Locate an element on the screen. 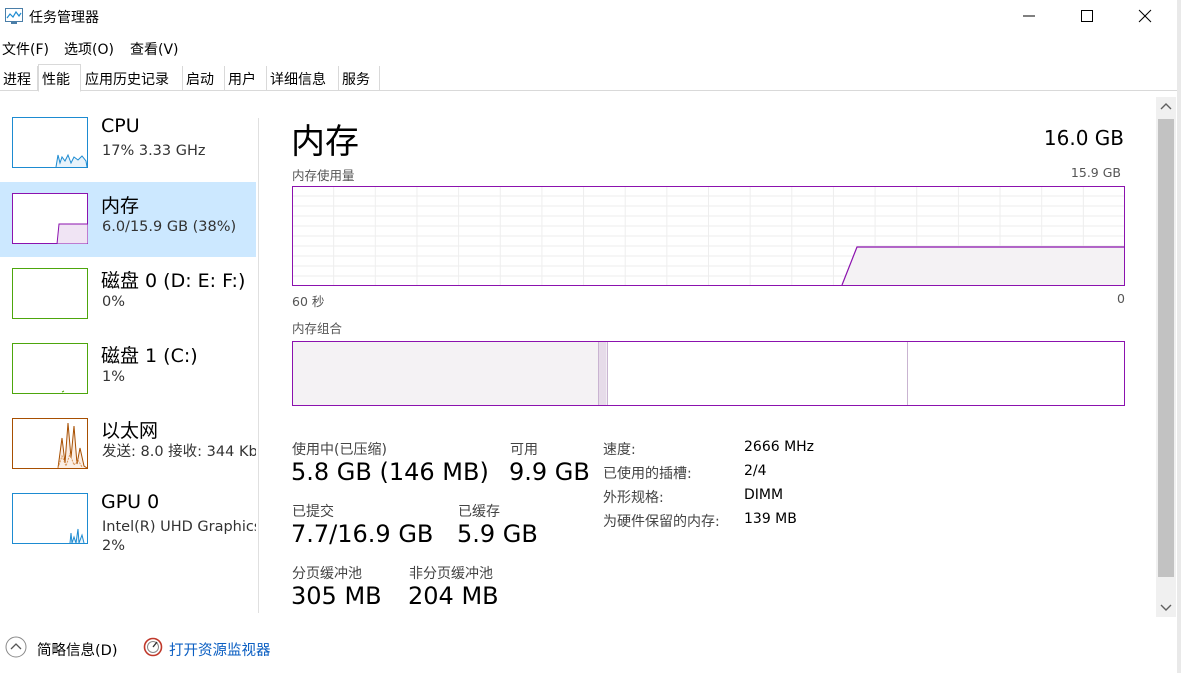 The width and height of the screenshot is (1181, 673). usage-graph-label: 内存使用量 is located at coordinates (323, 175).